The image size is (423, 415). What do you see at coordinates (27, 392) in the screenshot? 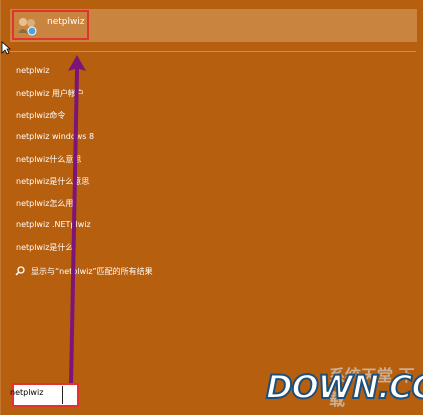
I see `search-input-value: netplwiz` at bounding box center [27, 392].